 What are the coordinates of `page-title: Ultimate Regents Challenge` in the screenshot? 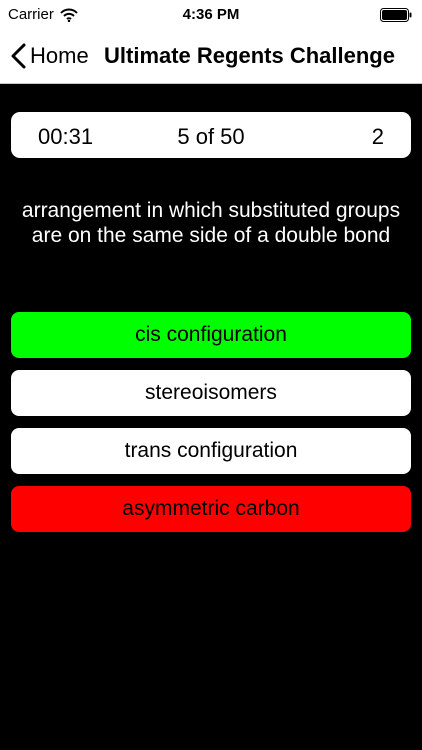 It's located at (249, 55).